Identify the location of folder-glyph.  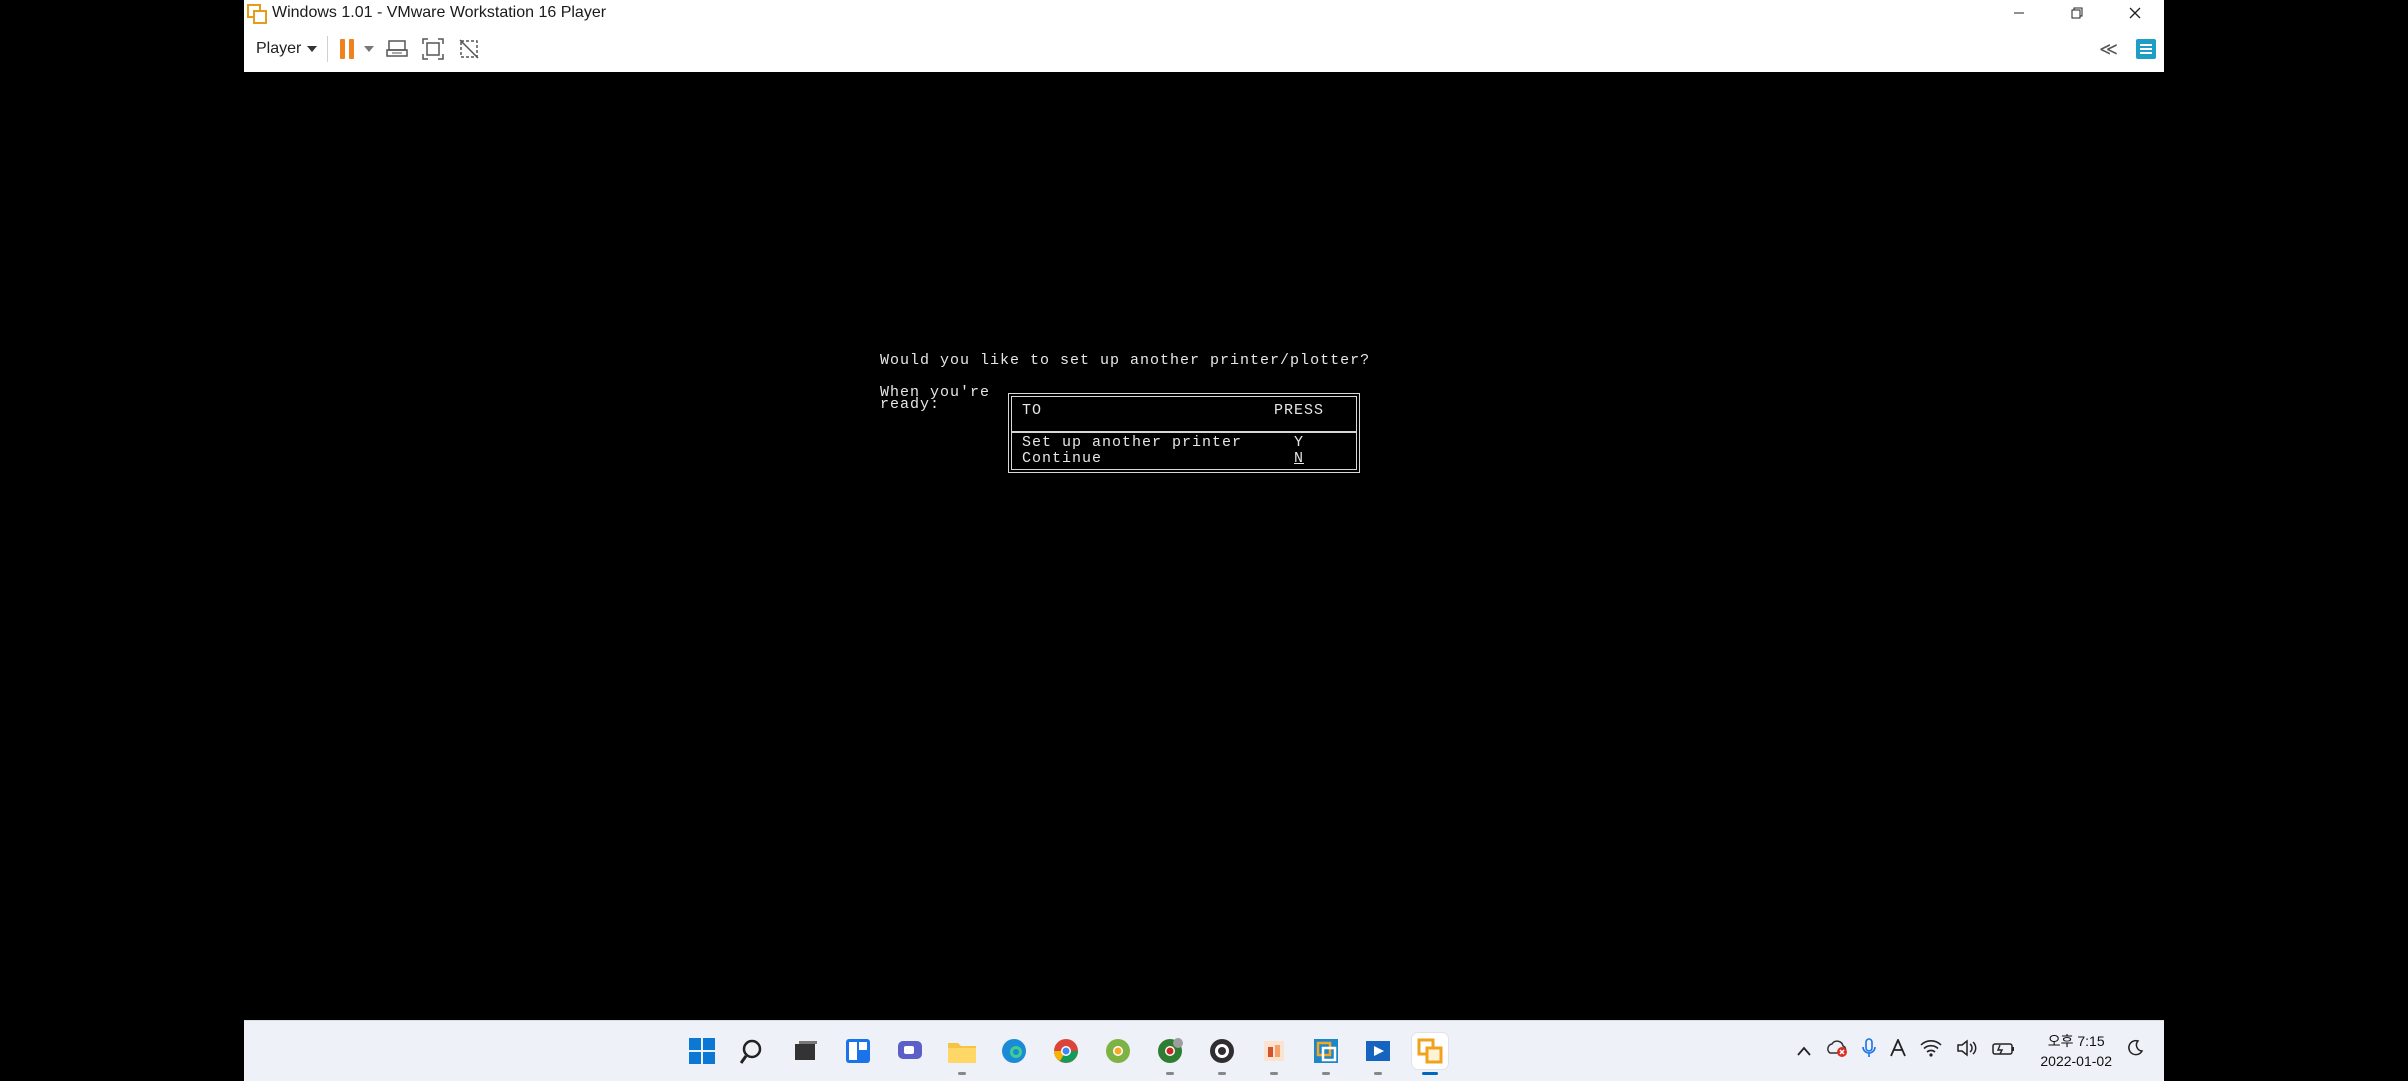
(962, 1053).